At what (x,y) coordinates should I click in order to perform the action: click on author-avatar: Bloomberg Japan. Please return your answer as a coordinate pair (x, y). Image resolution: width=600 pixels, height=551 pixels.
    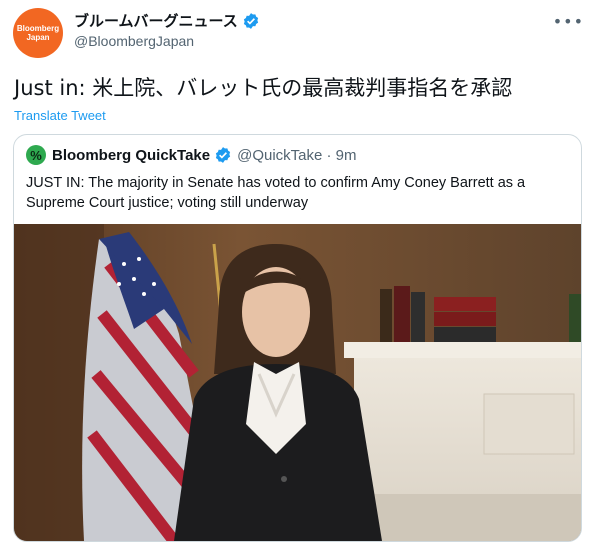
    Looking at the image, I should click on (38, 33).